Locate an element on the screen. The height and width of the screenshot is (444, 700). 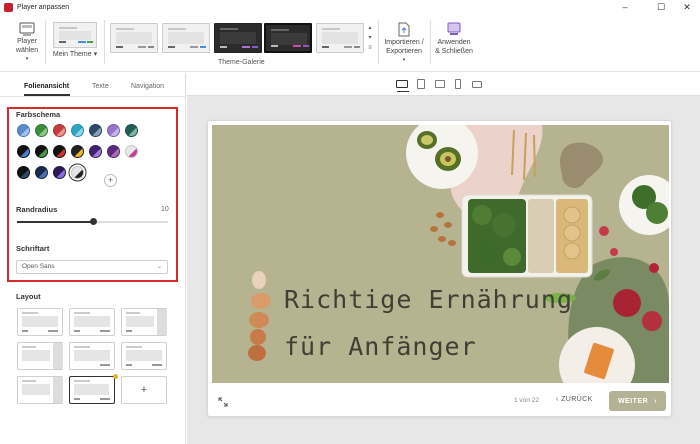
slide-title-line1: Richtige Ernährung is located at coordinates (428, 299).